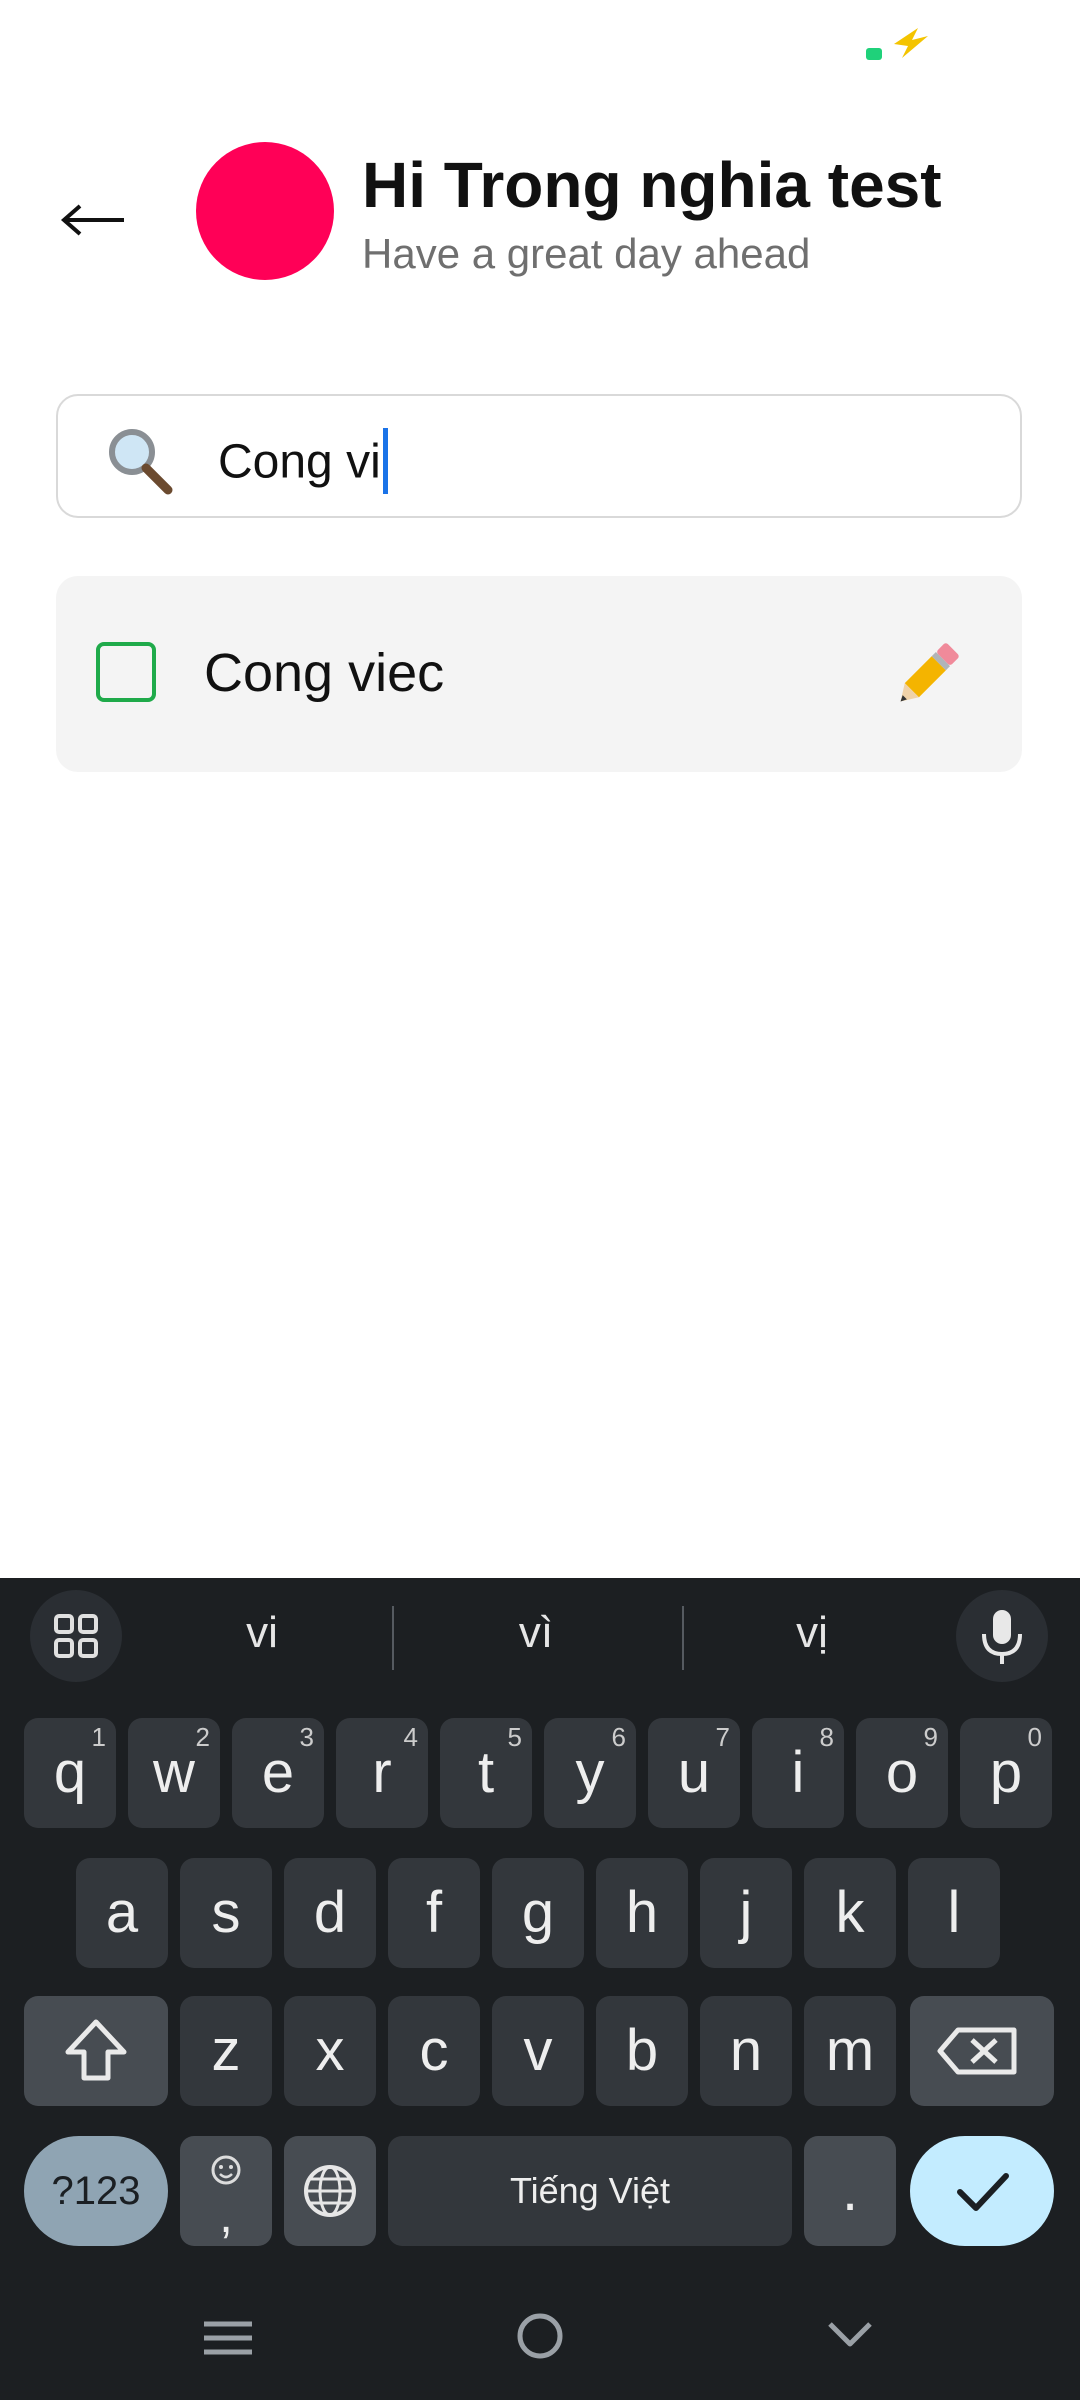 This screenshot has width=1080, height=2400. Describe the element at coordinates (826, 1737) in the screenshot. I see `key-number-hint: 8` at that location.